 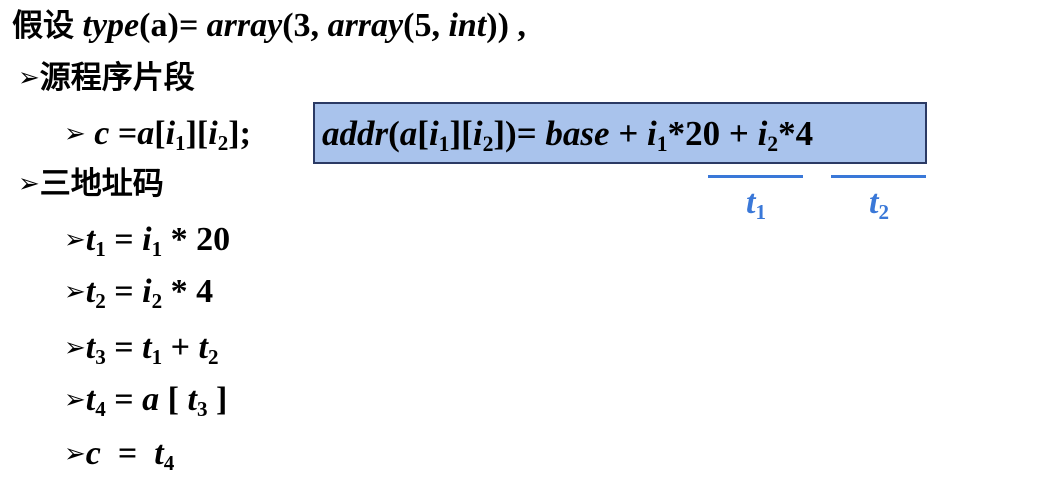 What do you see at coordinates (106, 78) in the screenshot?
I see `source-section-heading: ➢源程序片段` at bounding box center [106, 78].